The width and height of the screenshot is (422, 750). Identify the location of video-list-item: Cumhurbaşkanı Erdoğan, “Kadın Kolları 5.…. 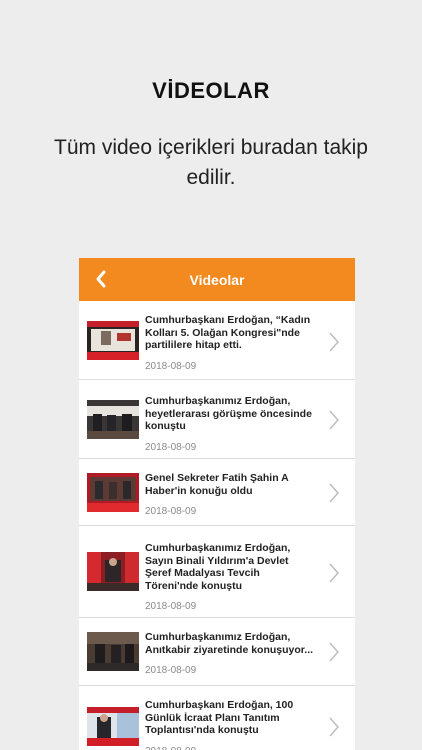
(217, 340).